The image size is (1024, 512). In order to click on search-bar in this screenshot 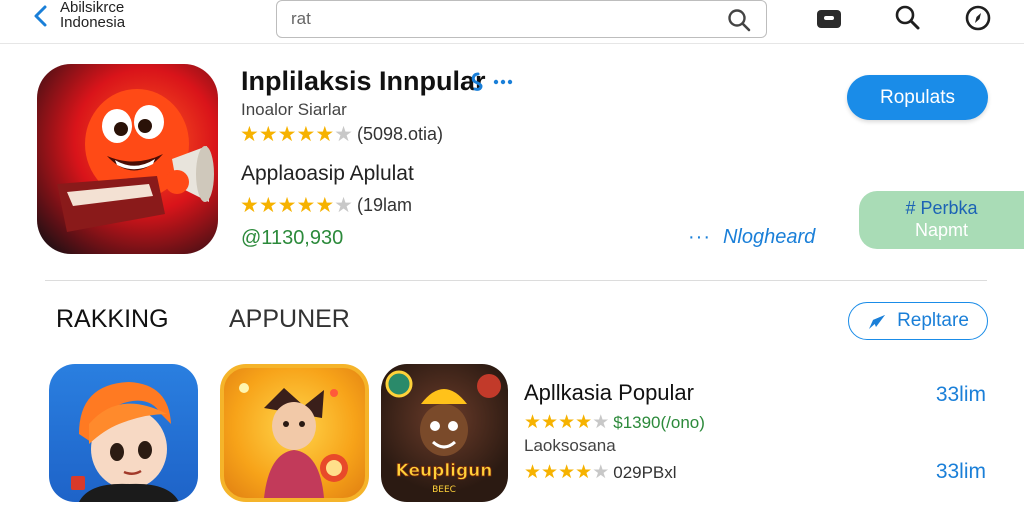, I will do `click(521, 19)`.